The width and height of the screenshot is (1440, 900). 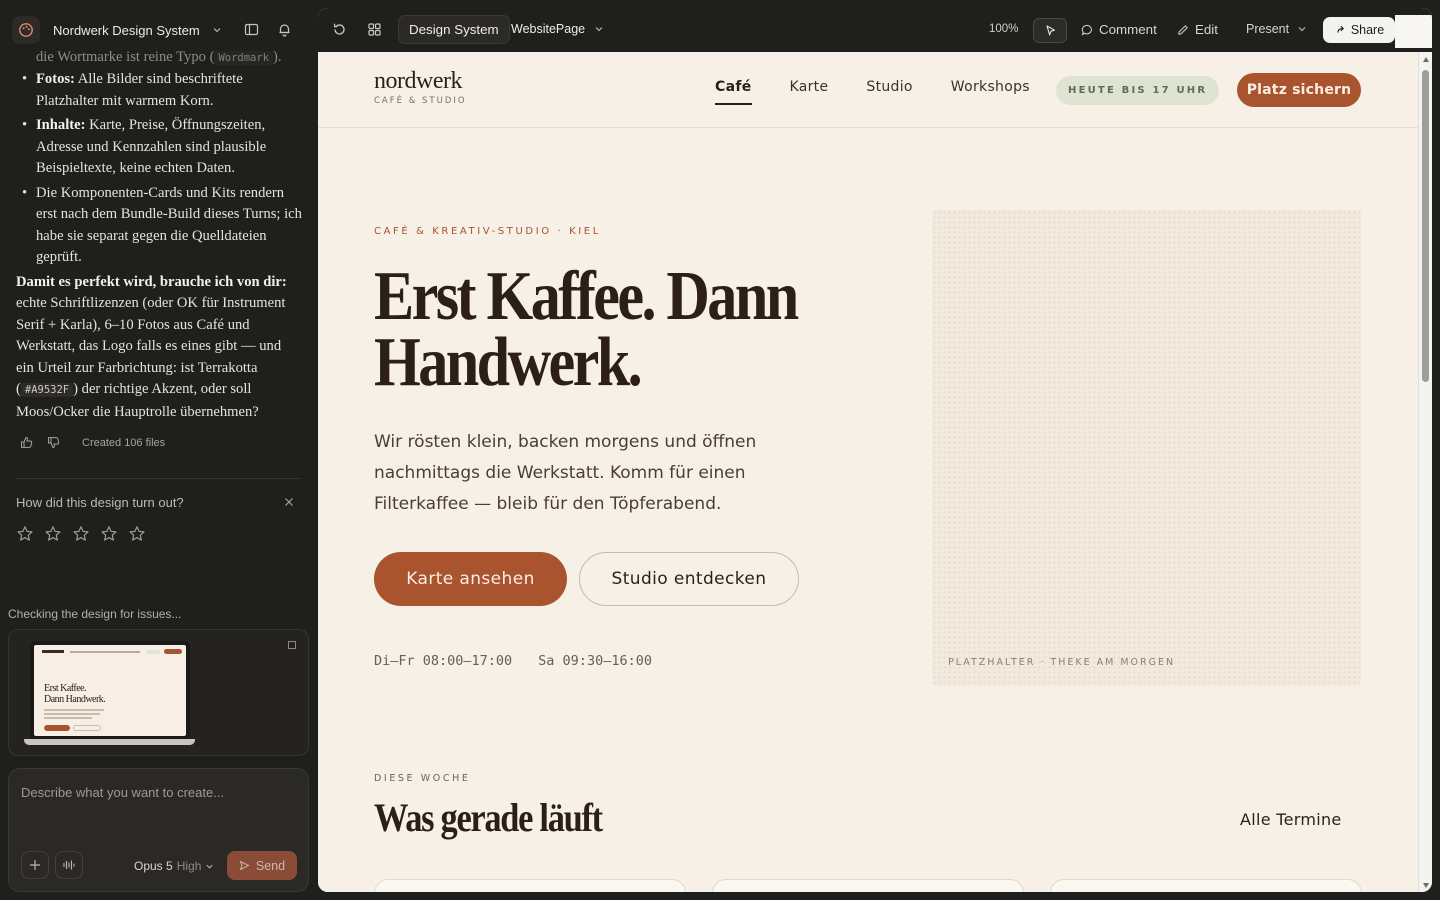 What do you see at coordinates (174, 866) in the screenshot?
I see `model-selector: Opus 5 High` at bounding box center [174, 866].